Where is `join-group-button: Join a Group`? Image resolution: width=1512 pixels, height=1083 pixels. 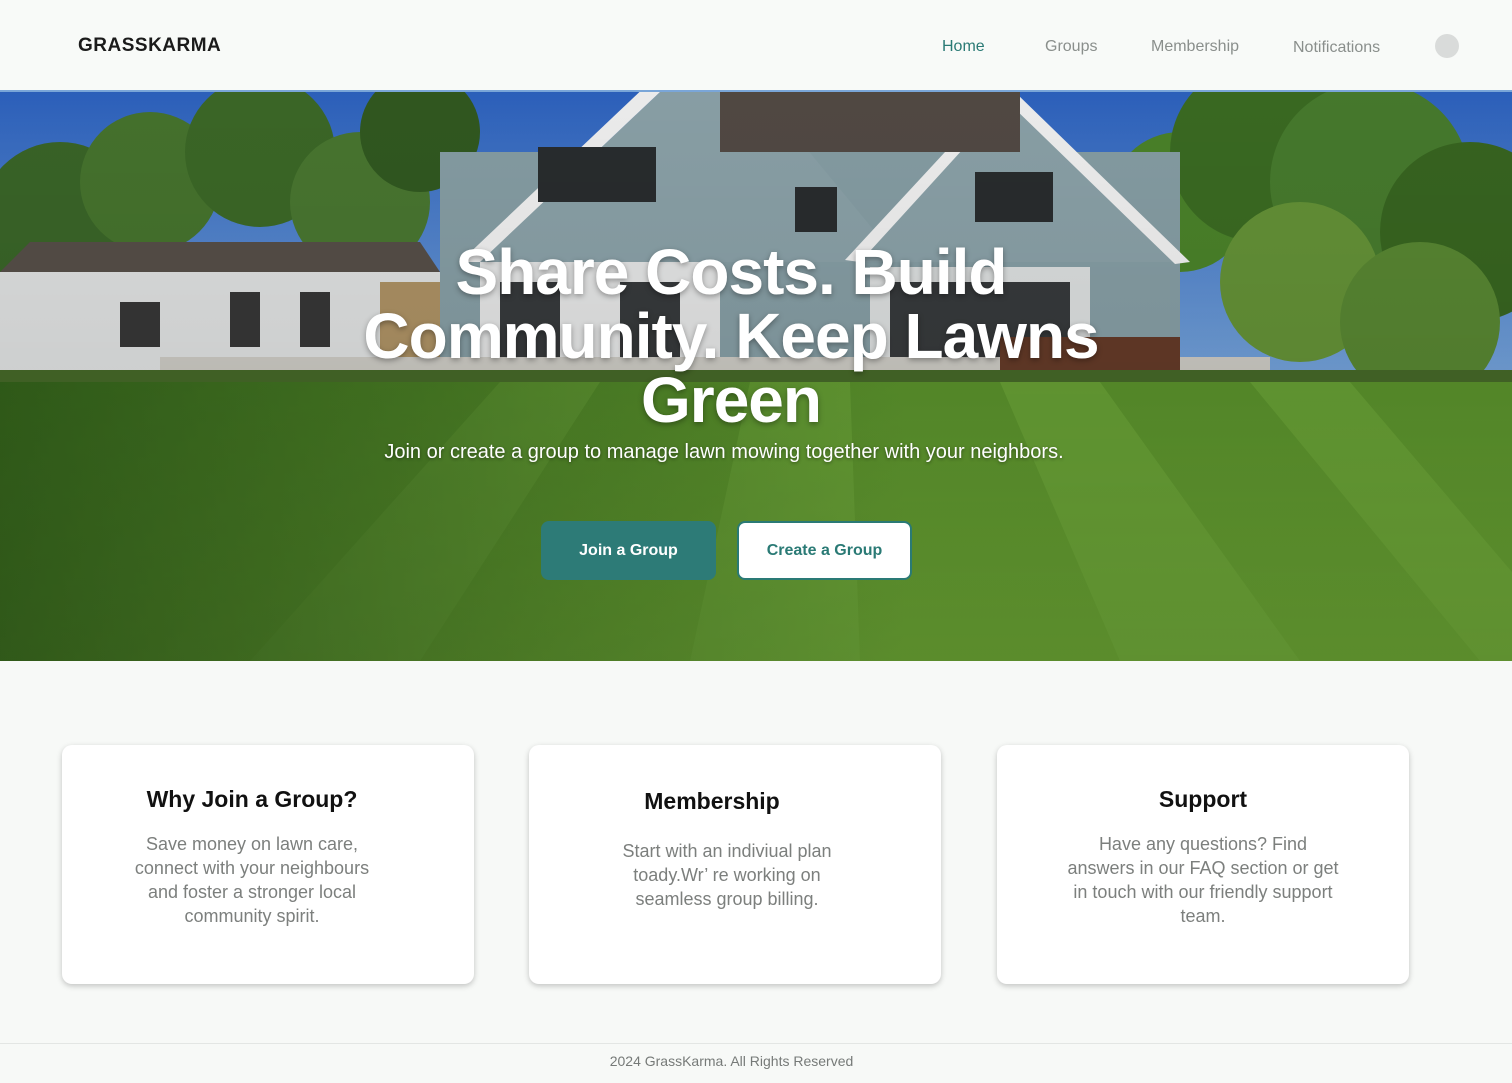 join-group-button: Join a Group is located at coordinates (628, 550).